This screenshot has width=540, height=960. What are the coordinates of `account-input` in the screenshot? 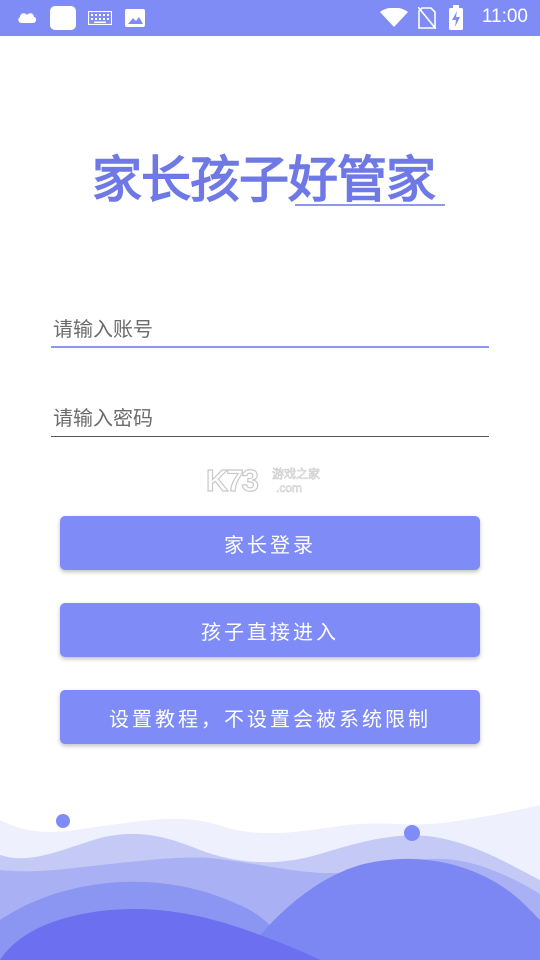 It's located at (272, 329).